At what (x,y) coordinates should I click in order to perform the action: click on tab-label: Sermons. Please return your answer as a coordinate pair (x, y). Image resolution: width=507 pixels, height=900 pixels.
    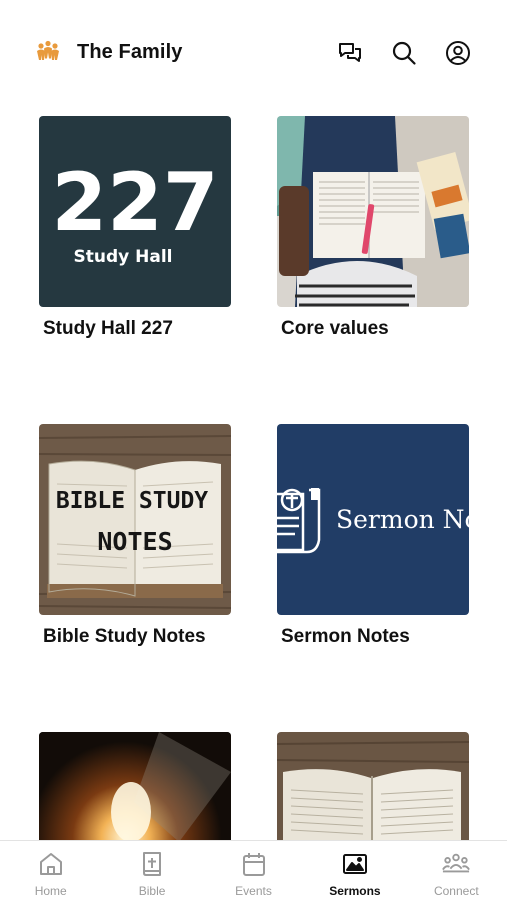
    Looking at the image, I should click on (355, 891).